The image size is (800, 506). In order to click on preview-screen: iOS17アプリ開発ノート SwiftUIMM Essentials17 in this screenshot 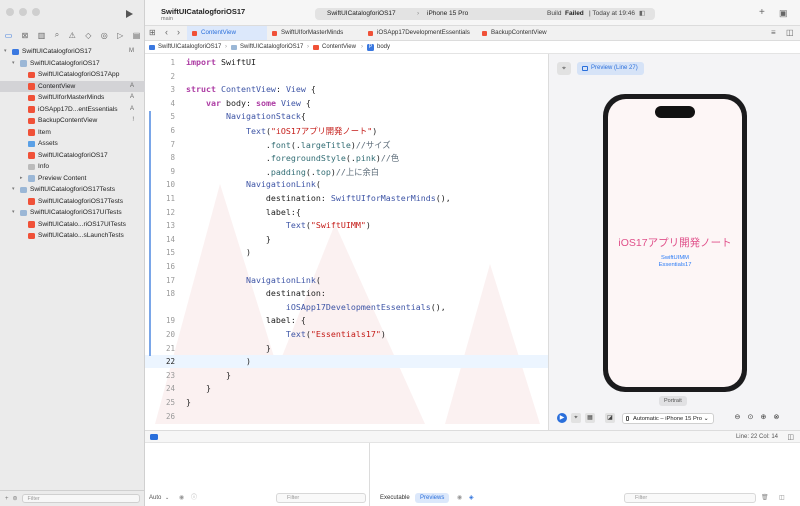, I will do `click(675, 243)`.